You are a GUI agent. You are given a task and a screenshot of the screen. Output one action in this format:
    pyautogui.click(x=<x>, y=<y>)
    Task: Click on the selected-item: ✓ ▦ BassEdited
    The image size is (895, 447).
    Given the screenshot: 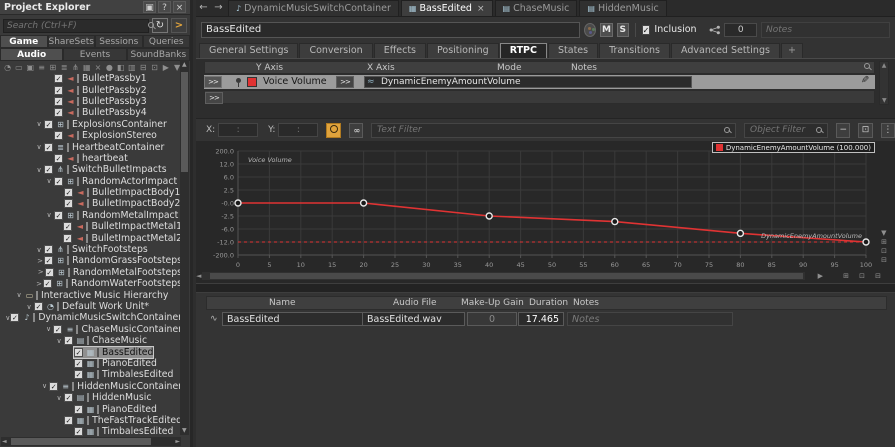 What is the action you would take?
    pyautogui.click(x=113, y=352)
    